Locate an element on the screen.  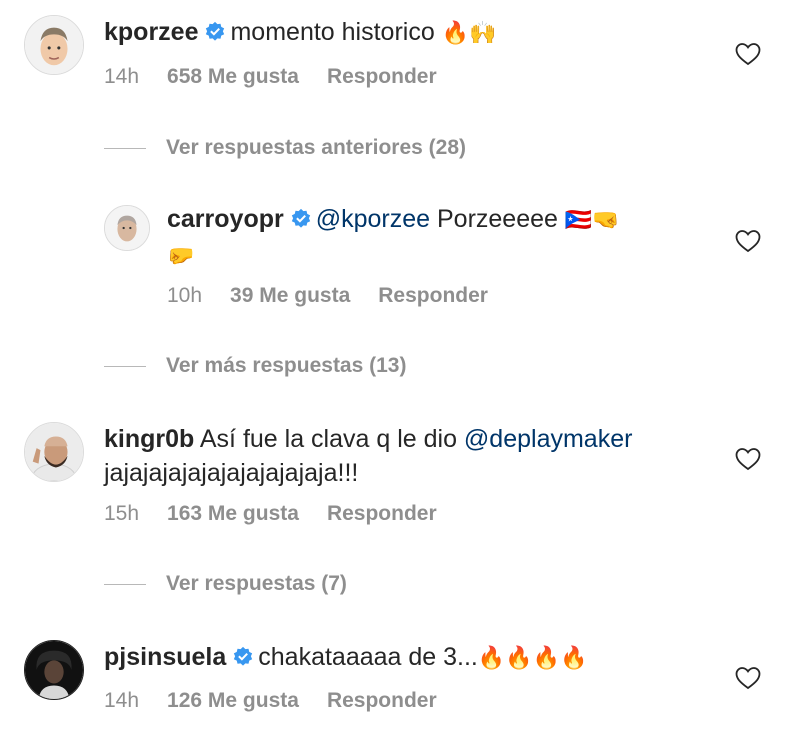
timestamp: 15h is located at coordinates (122, 513).